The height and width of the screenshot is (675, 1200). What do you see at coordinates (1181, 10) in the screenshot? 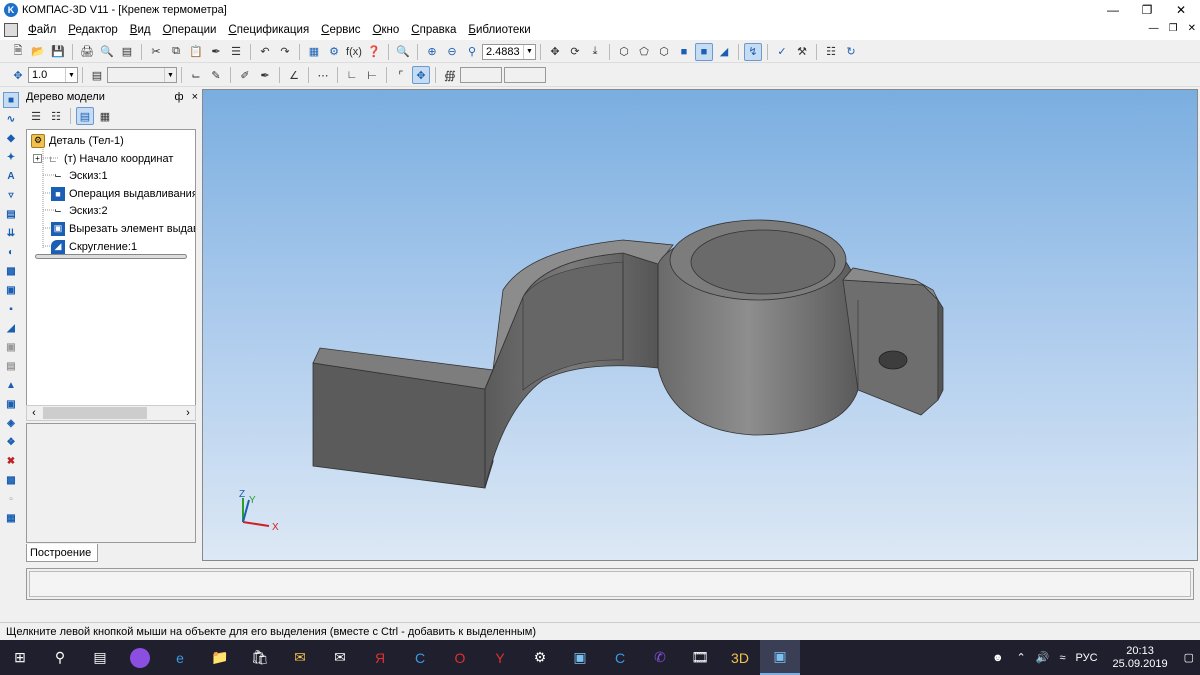
I see `close-icon: ✕` at bounding box center [1181, 10].